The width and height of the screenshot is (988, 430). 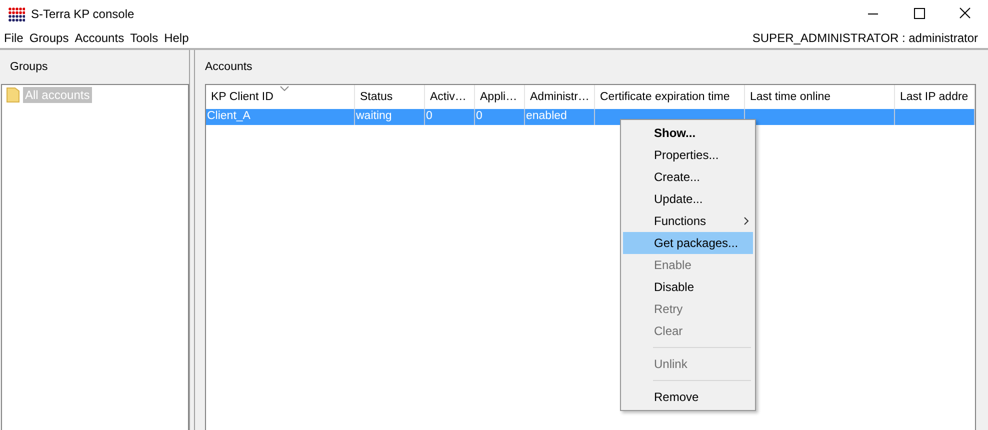 I want to click on menu-item: Disable, so click(x=688, y=287).